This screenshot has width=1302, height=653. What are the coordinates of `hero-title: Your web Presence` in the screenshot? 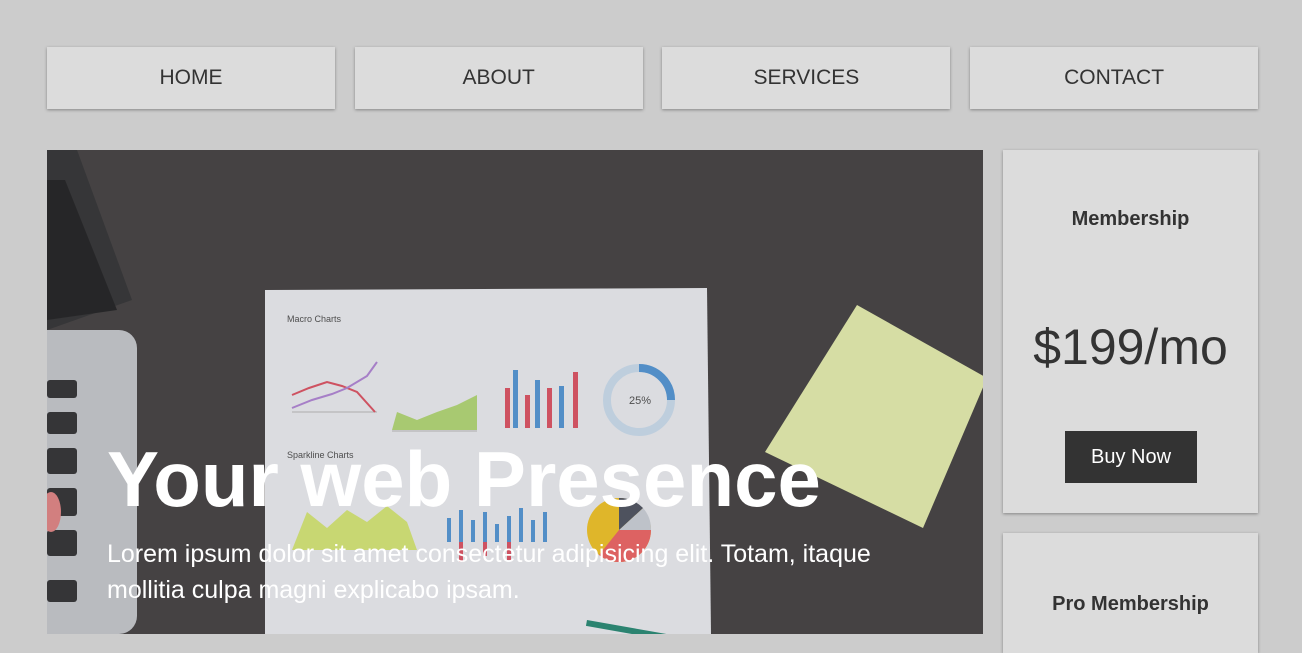 It's located at (464, 479).